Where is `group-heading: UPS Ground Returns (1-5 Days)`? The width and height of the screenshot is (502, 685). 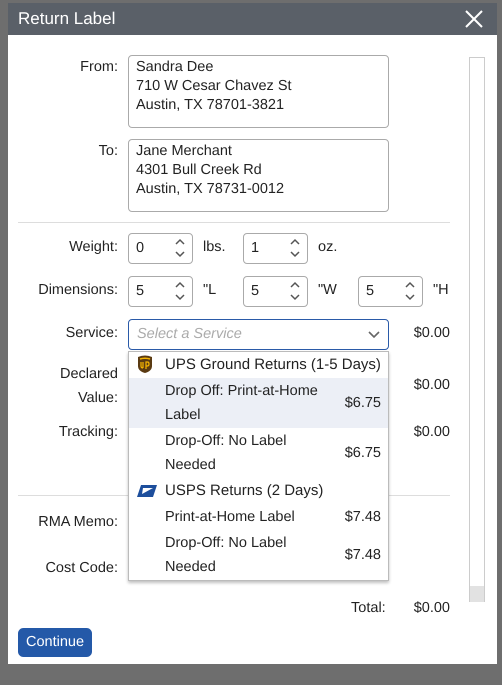
group-heading: UPS Ground Returns (1-5 Days) is located at coordinates (273, 364).